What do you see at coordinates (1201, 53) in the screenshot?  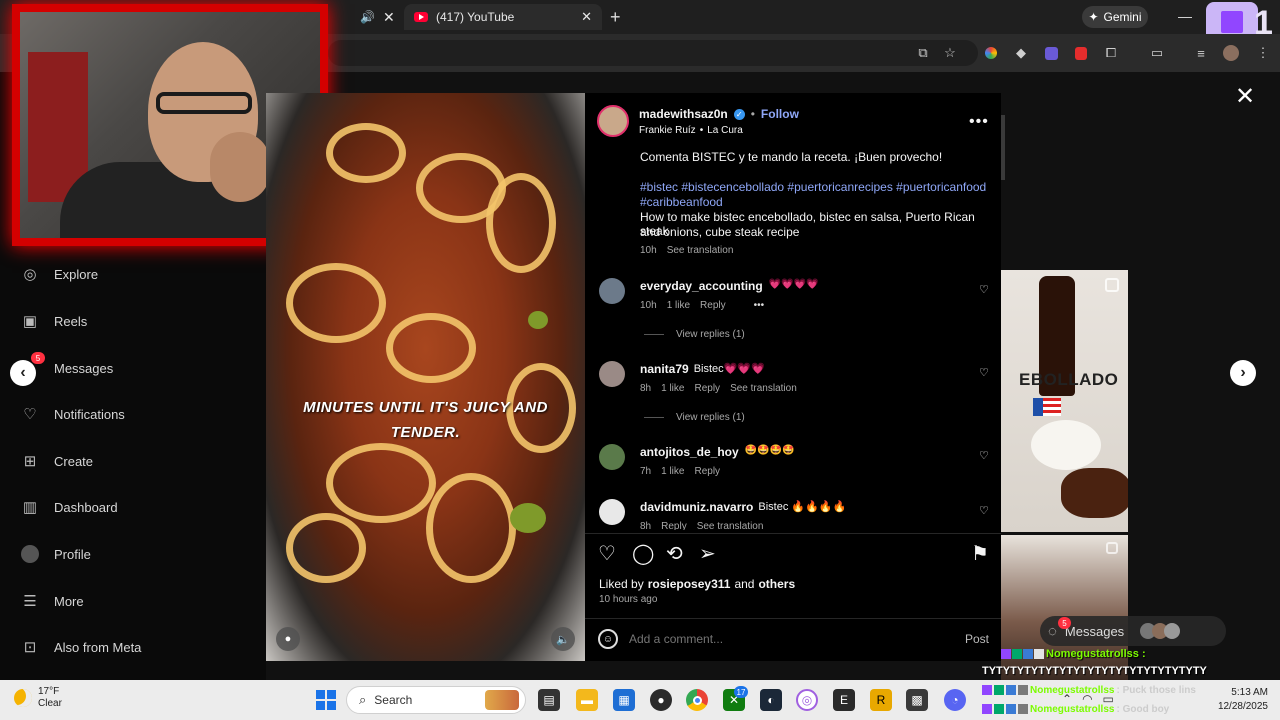 I see `reading-list-icon: ≡` at bounding box center [1201, 53].